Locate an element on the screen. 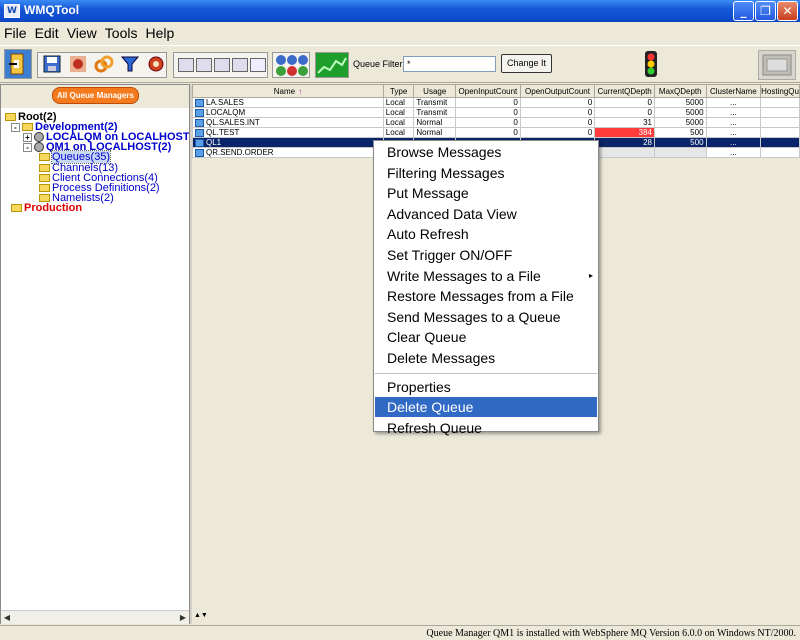  cell-text: QR.SEND.ORDER is located at coordinates (240, 152).